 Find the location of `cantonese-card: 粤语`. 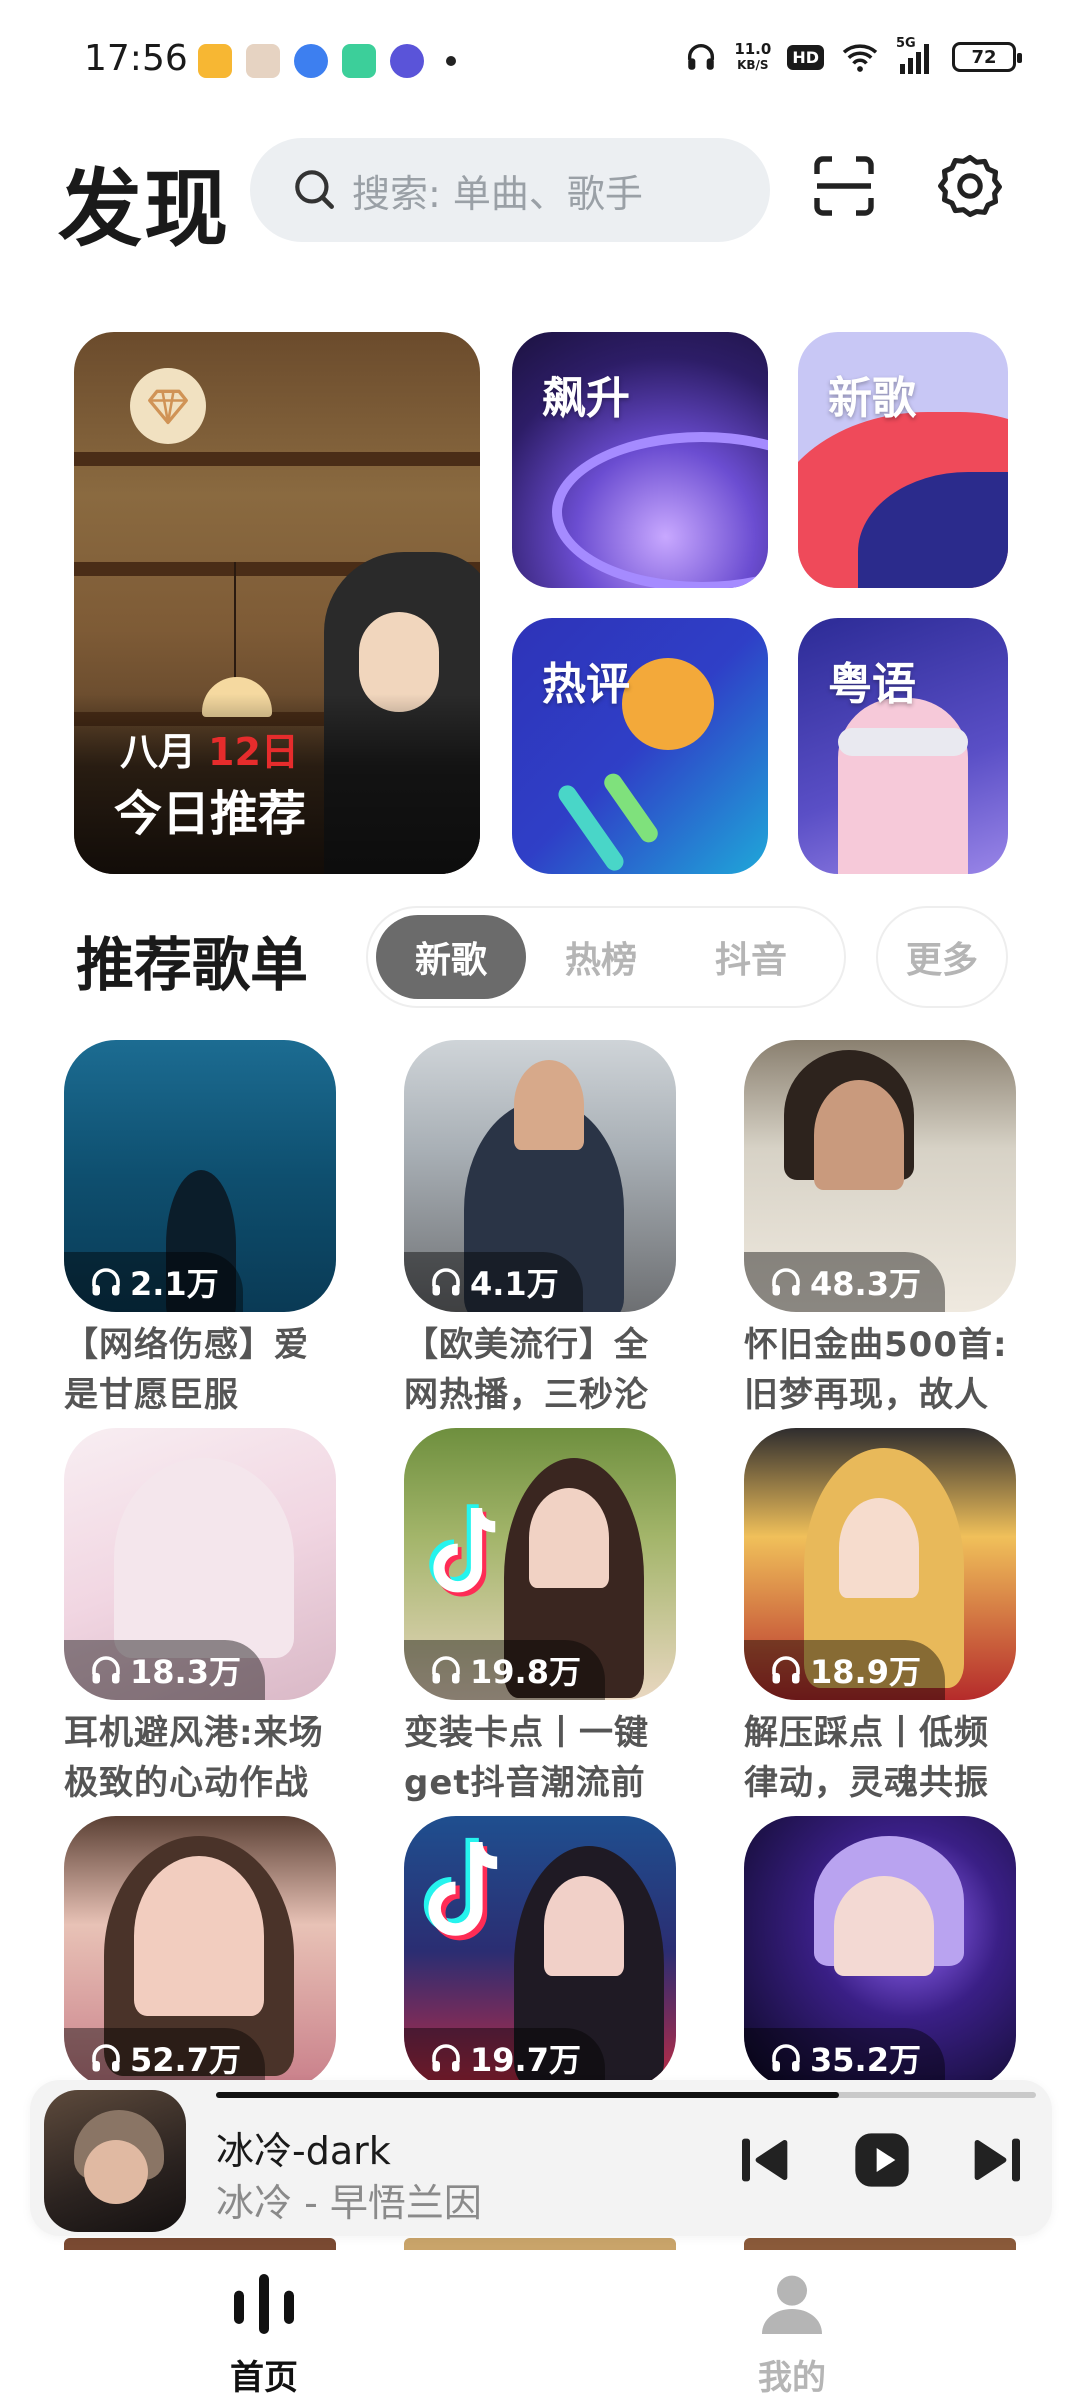

cantonese-card: 粤语 is located at coordinates (903, 746).